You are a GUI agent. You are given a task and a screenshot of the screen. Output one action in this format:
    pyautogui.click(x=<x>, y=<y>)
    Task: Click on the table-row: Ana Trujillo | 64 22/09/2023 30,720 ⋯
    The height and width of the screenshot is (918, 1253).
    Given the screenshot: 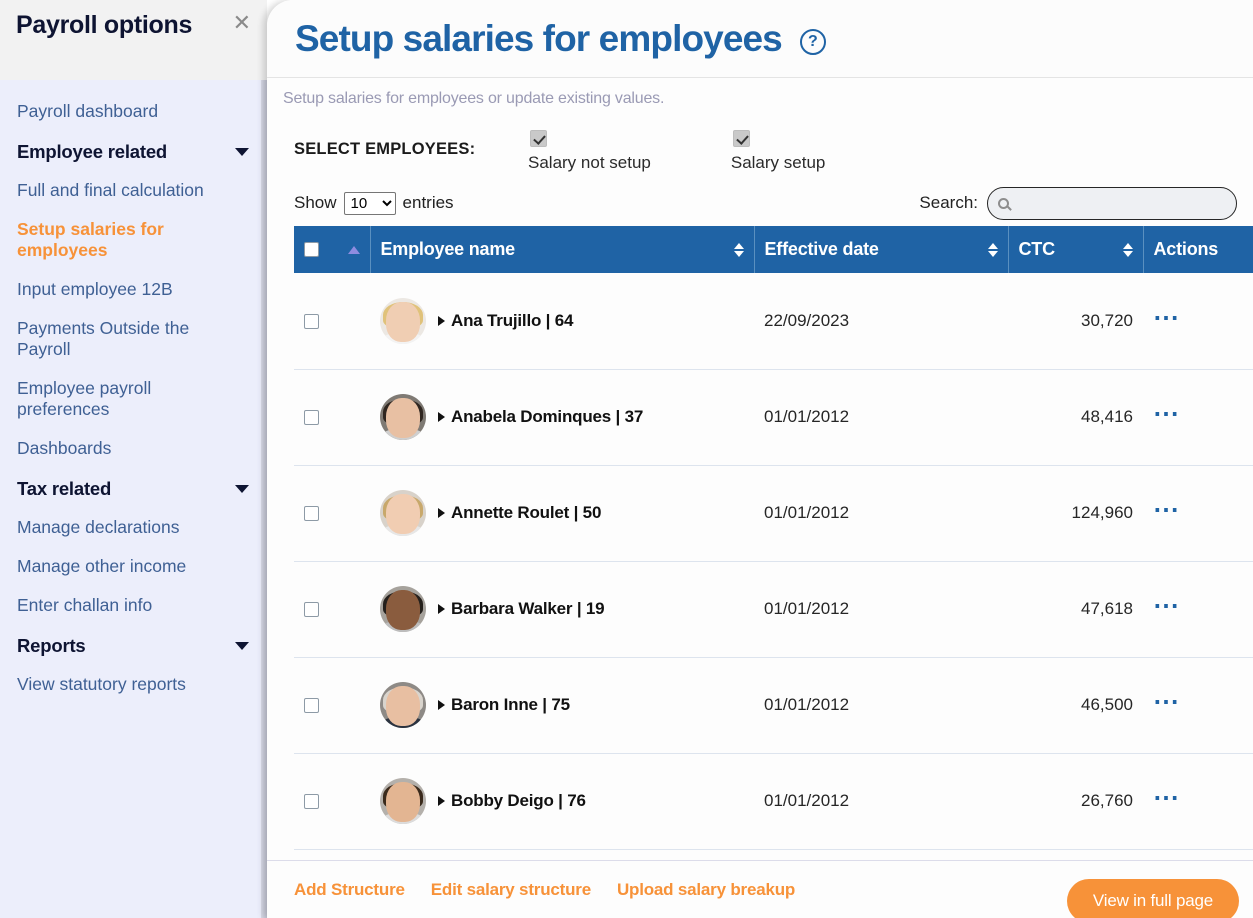 What is the action you would take?
    pyautogui.click(x=773, y=321)
    